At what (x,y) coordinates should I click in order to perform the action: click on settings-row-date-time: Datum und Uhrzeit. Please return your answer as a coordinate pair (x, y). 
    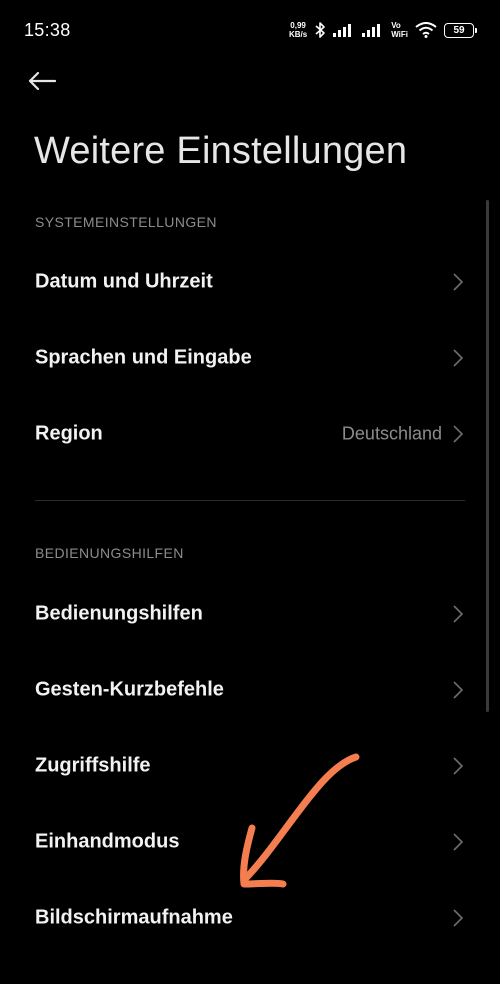
    Looking at the image, I should click on (250, 282).